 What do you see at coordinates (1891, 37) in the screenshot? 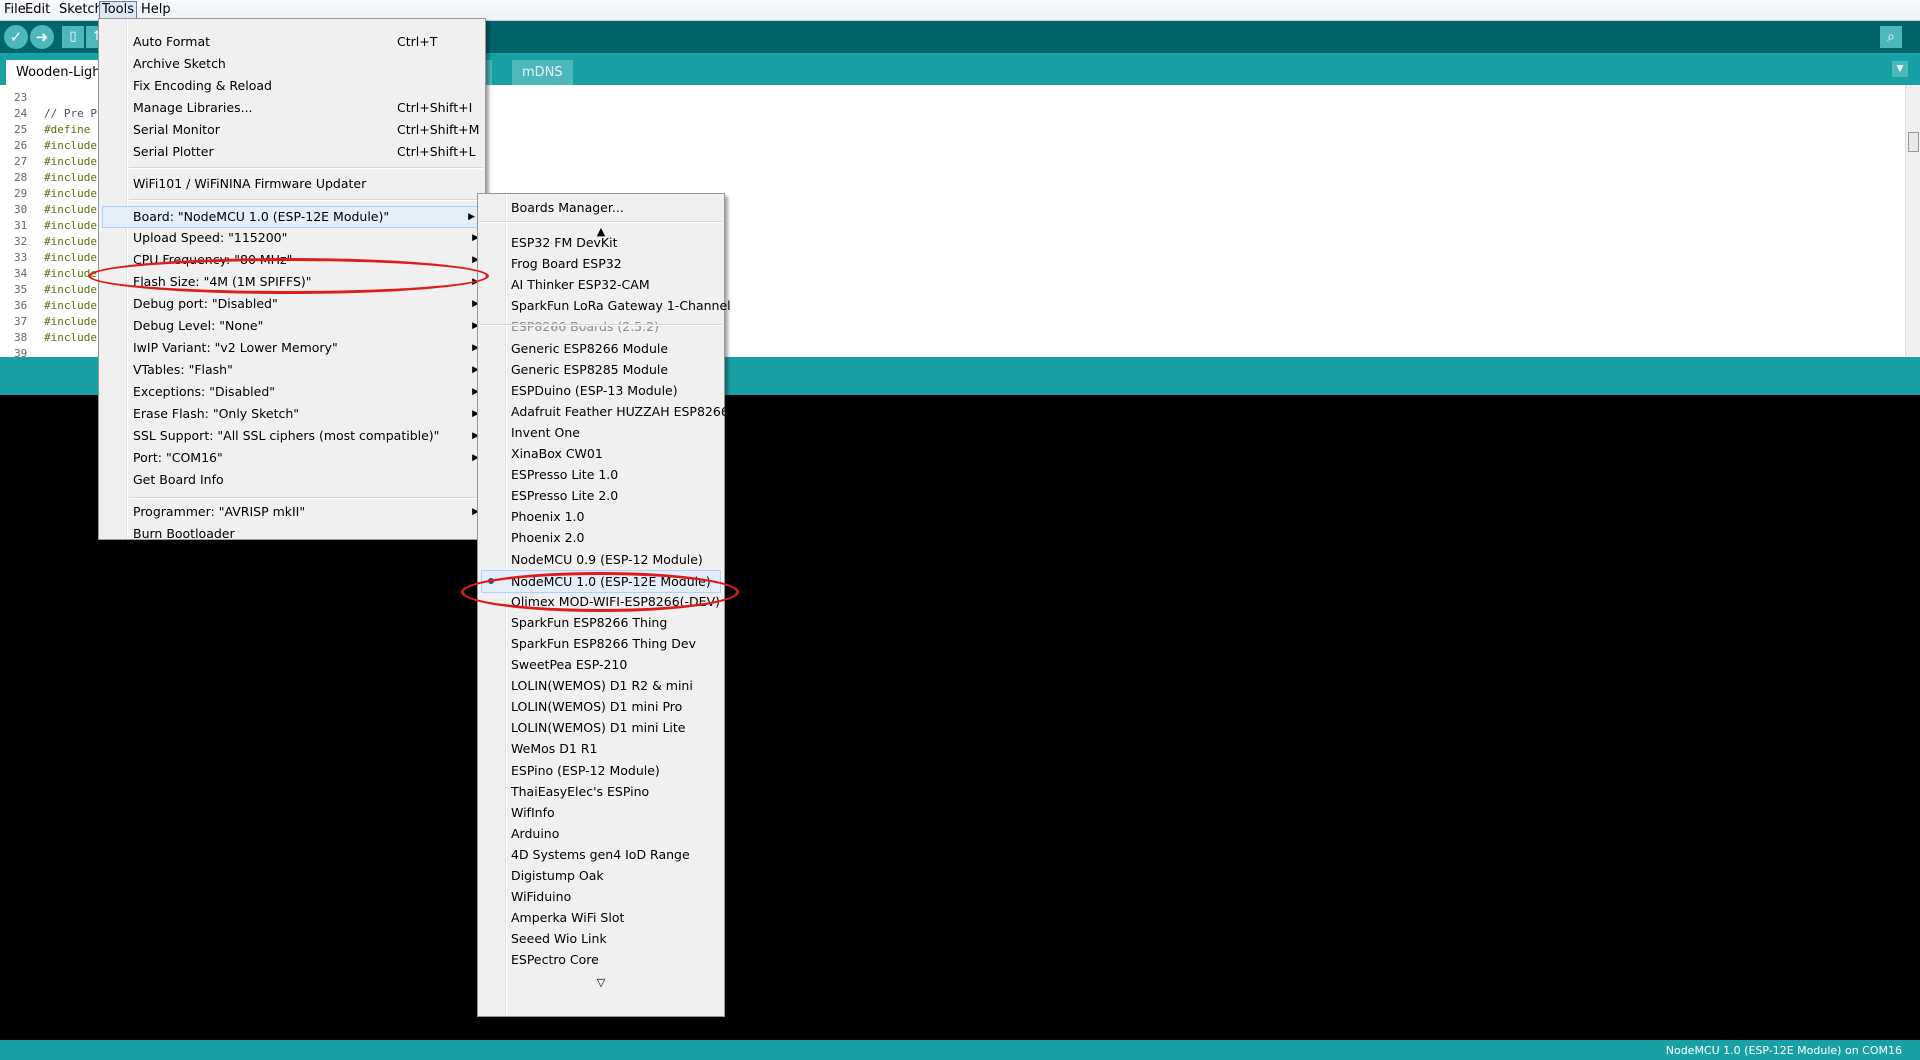
I see `serial-monitor-button: ⌕` at bounding box center [1891, 37].